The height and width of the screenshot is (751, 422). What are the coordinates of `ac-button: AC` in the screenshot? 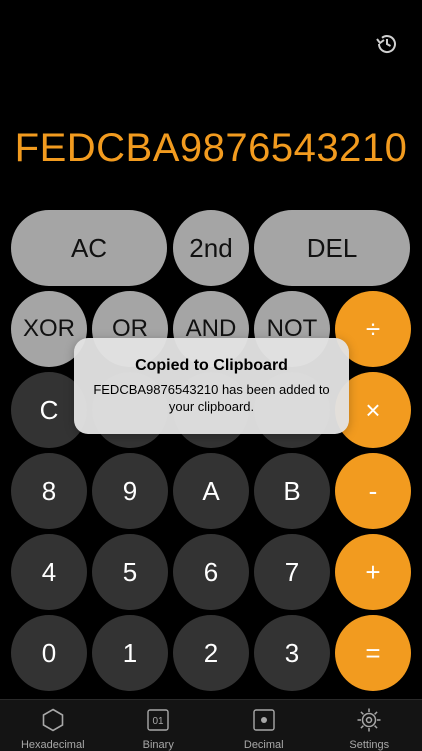 It's located at (89, 248).